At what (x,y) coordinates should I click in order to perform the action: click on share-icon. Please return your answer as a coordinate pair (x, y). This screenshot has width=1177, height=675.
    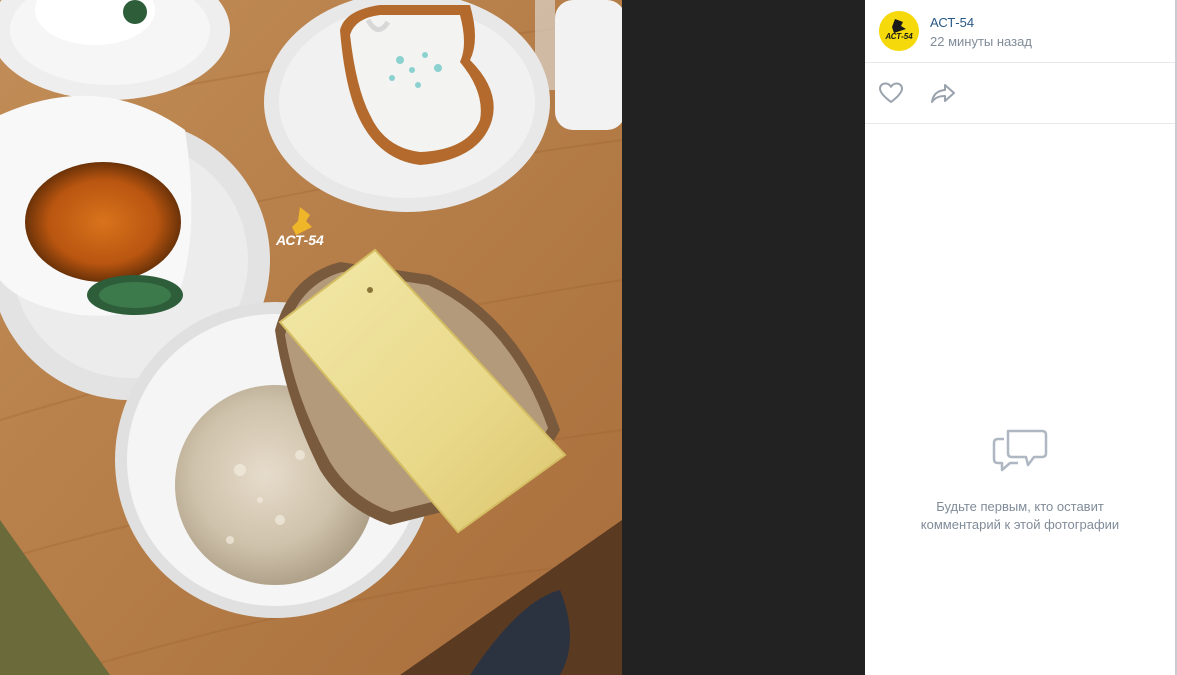
    Looking at the image, I should click on (943, 93).